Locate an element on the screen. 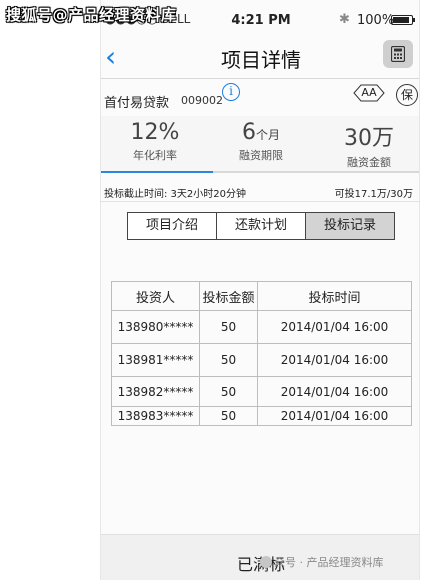  deadline-text: 投标截止时间: 3天2小时20分钟 is located at coordinates (175, 194).